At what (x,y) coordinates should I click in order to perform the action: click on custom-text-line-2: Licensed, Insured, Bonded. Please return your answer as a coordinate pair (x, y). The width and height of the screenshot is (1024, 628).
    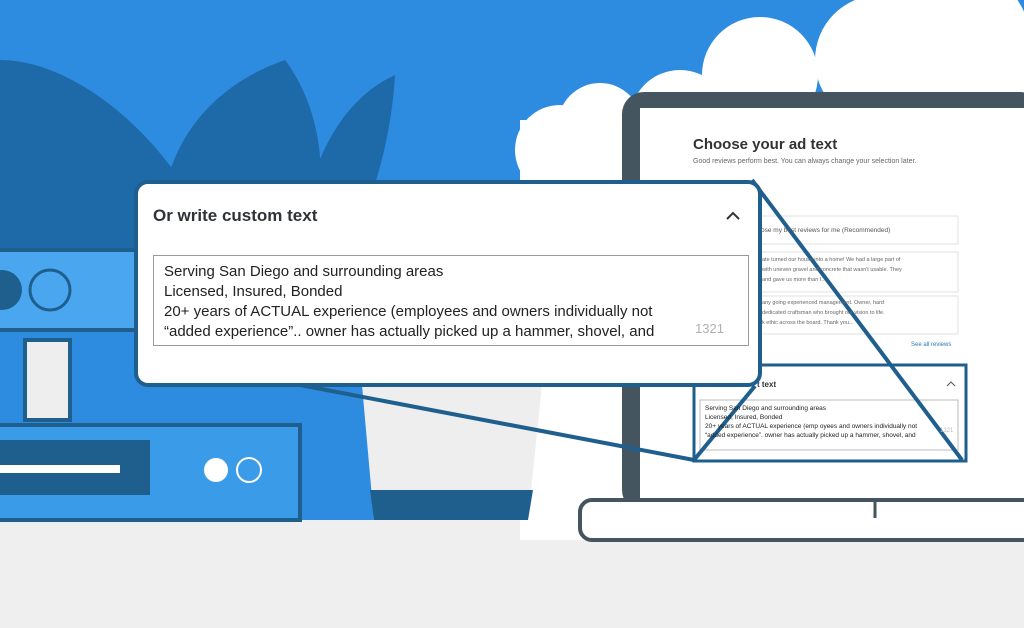
    Looking at the image, I should click on (253, 291).